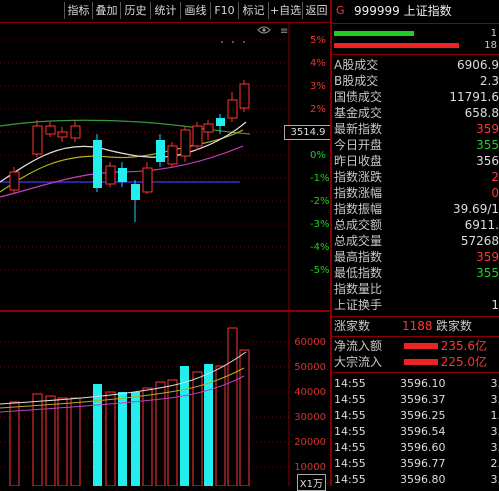 The image size is (499, 491). What do you see at coordinates (490, 45) in the screenshot?
I see `bar-value-bottom: 18` at bounding box center [490, 45].